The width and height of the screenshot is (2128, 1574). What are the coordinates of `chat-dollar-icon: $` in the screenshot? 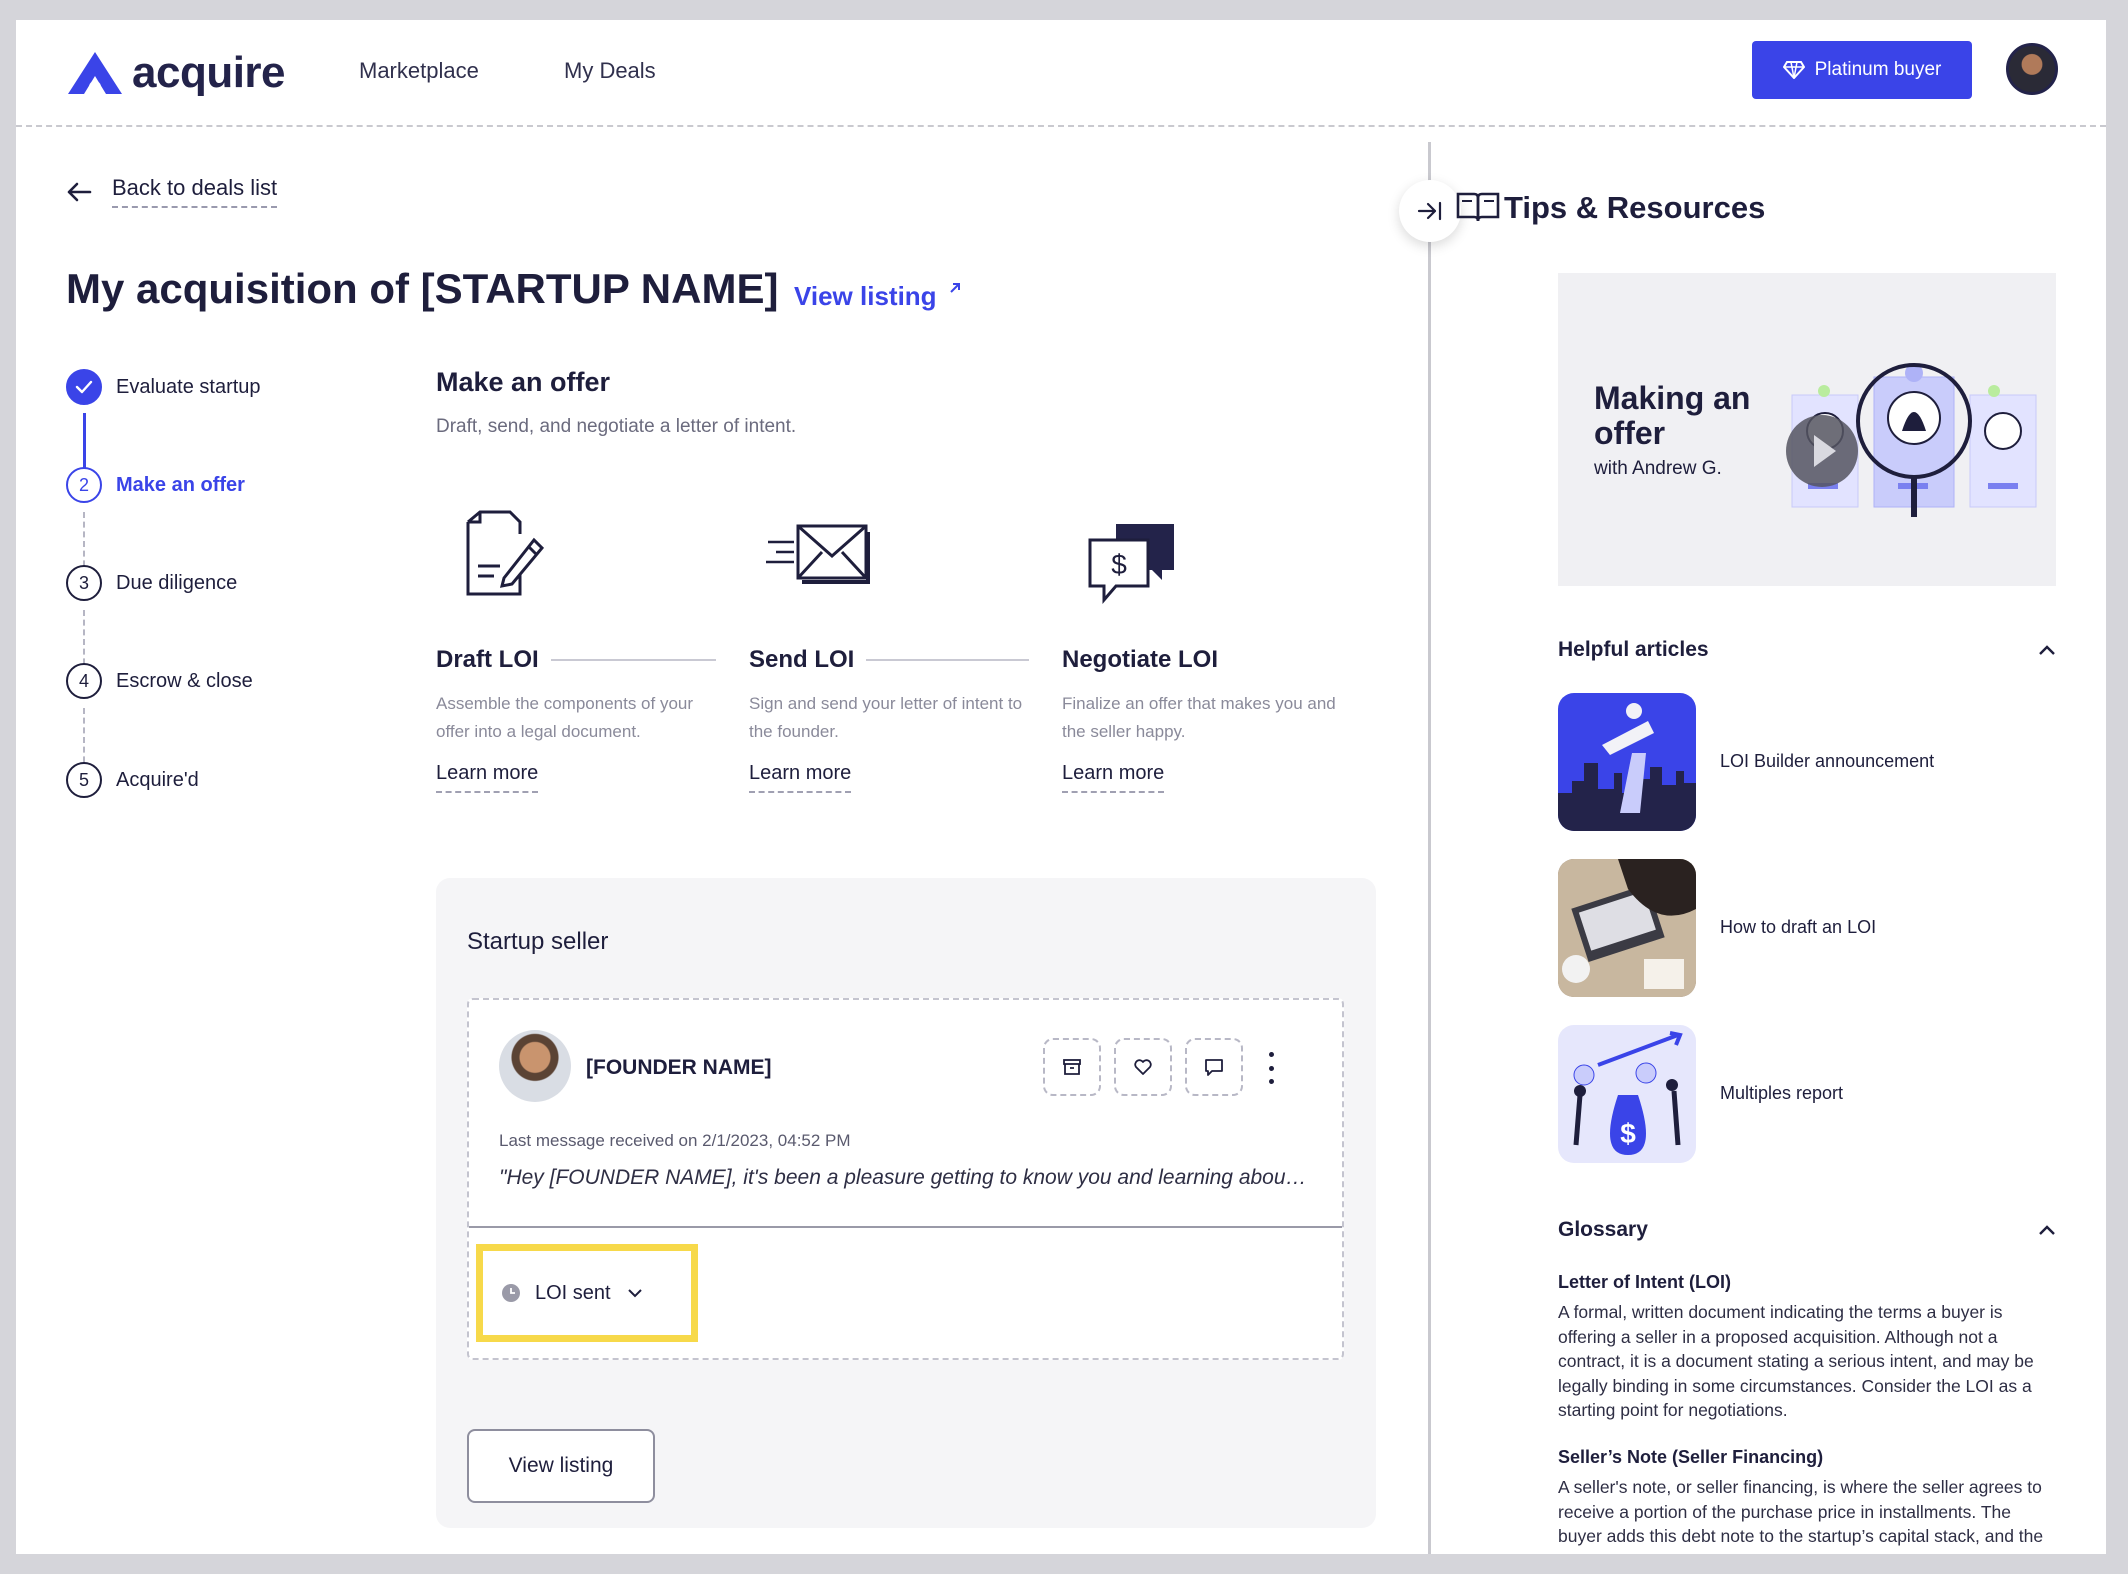 It's located at (1131, 564).